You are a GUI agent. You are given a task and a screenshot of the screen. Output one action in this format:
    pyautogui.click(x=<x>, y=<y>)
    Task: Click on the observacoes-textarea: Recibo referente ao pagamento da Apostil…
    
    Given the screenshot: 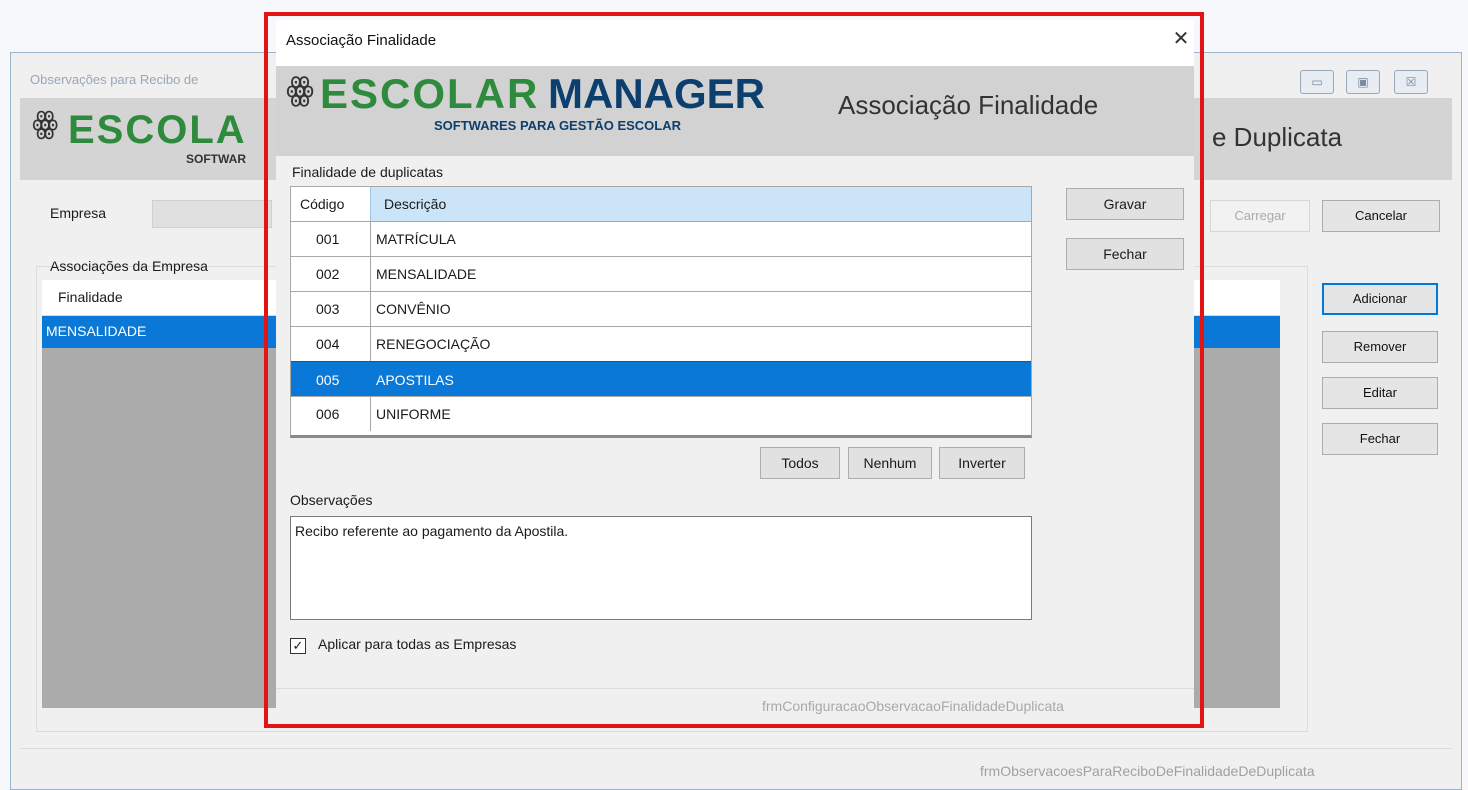 What is the action you would take?
    pyautogui.click(x=661, y=568)
    